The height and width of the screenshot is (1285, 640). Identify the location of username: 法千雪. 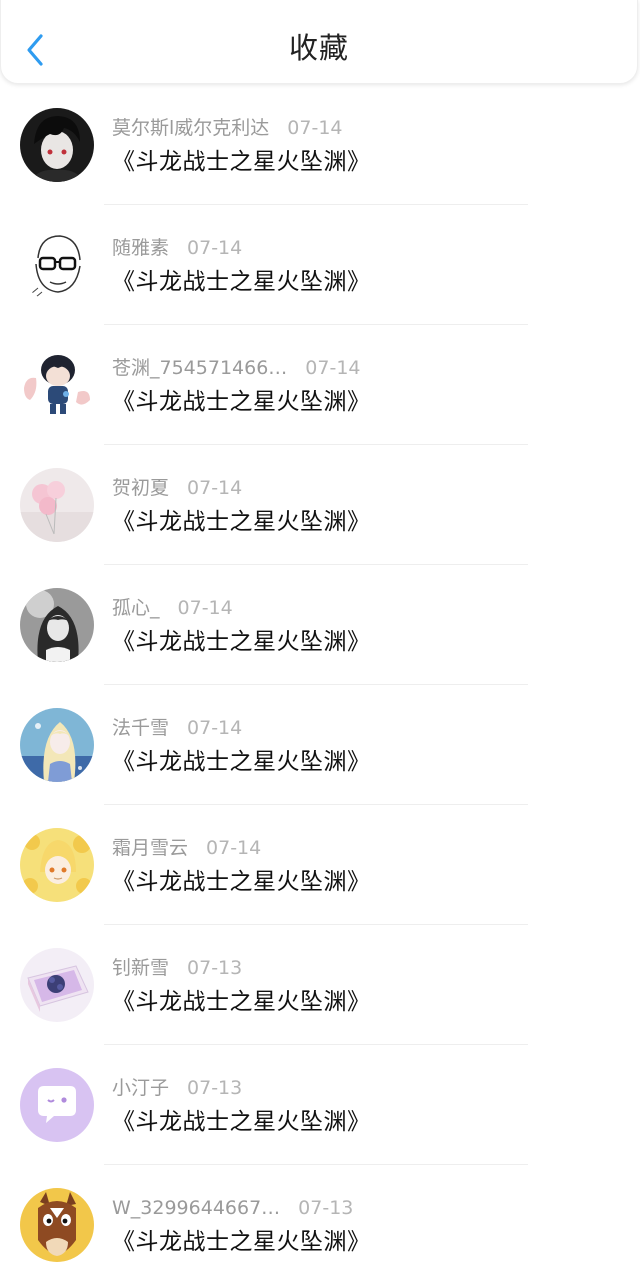
(140, 728).